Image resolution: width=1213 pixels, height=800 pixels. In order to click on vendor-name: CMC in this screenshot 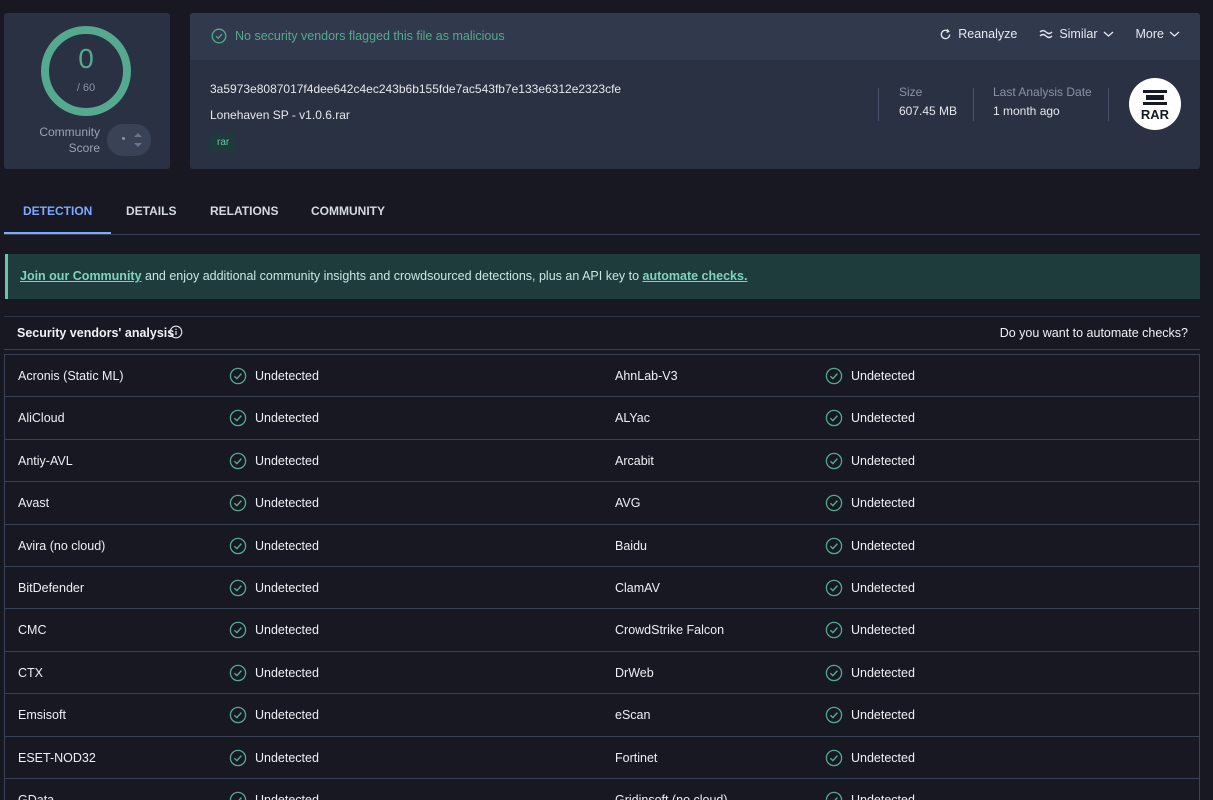, I will do `click(32, 630)`.